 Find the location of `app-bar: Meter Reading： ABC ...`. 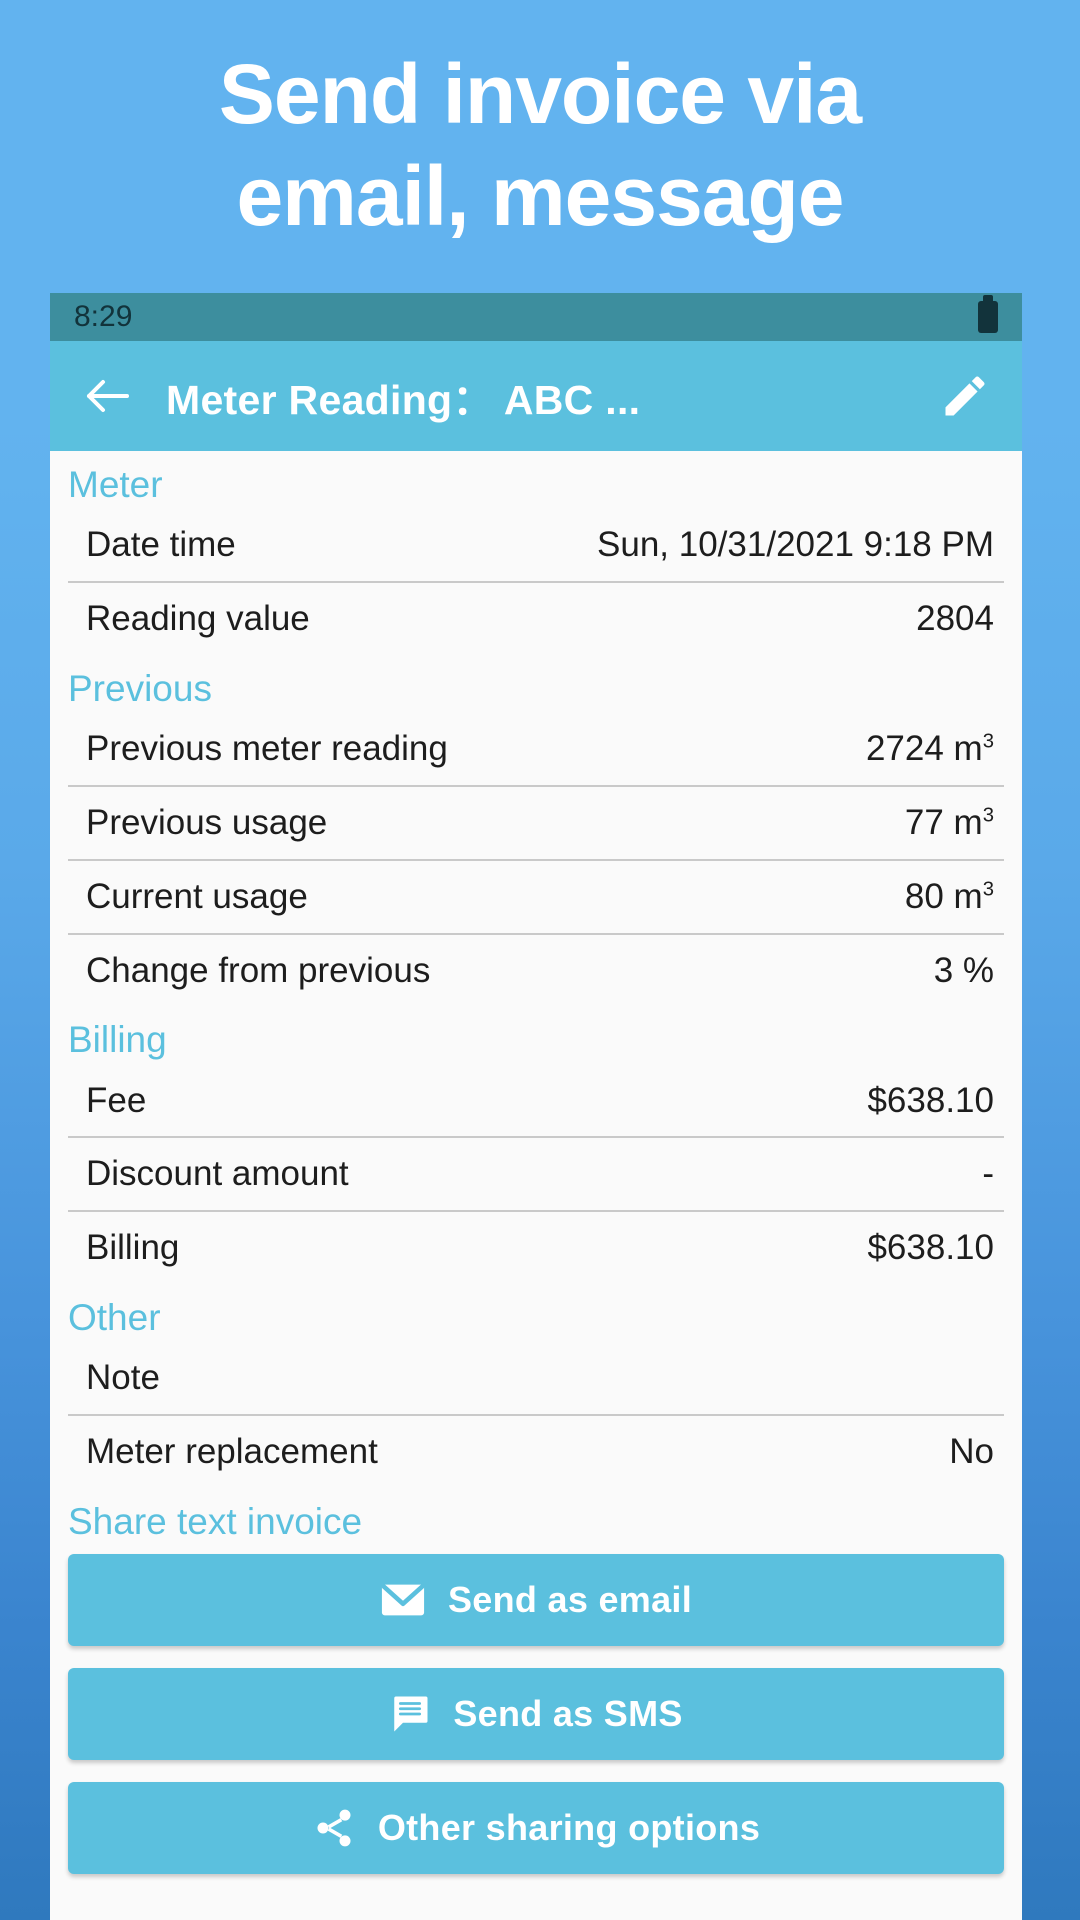

app-bar: Meter Reading： ABC ... is located at coordinates (536, 396).